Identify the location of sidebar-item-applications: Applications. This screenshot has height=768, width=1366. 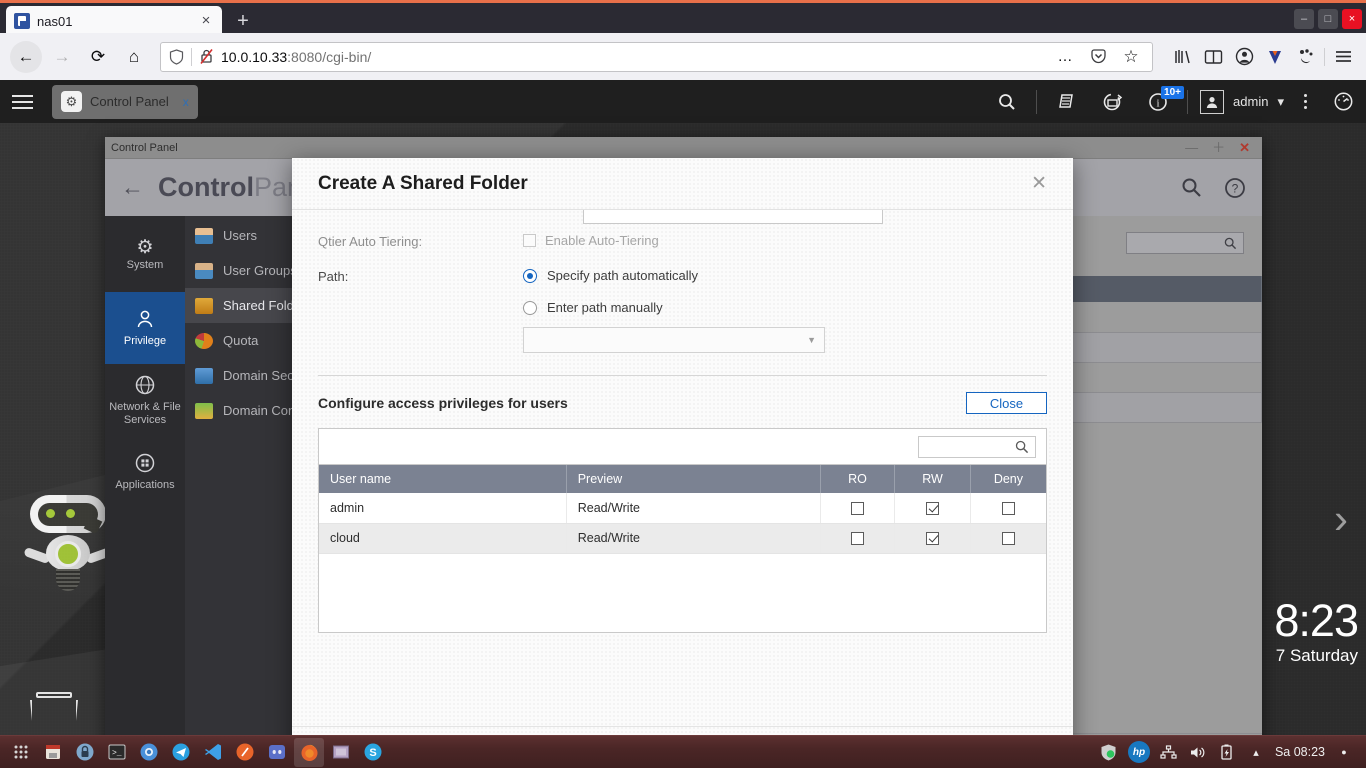
(145, 472).